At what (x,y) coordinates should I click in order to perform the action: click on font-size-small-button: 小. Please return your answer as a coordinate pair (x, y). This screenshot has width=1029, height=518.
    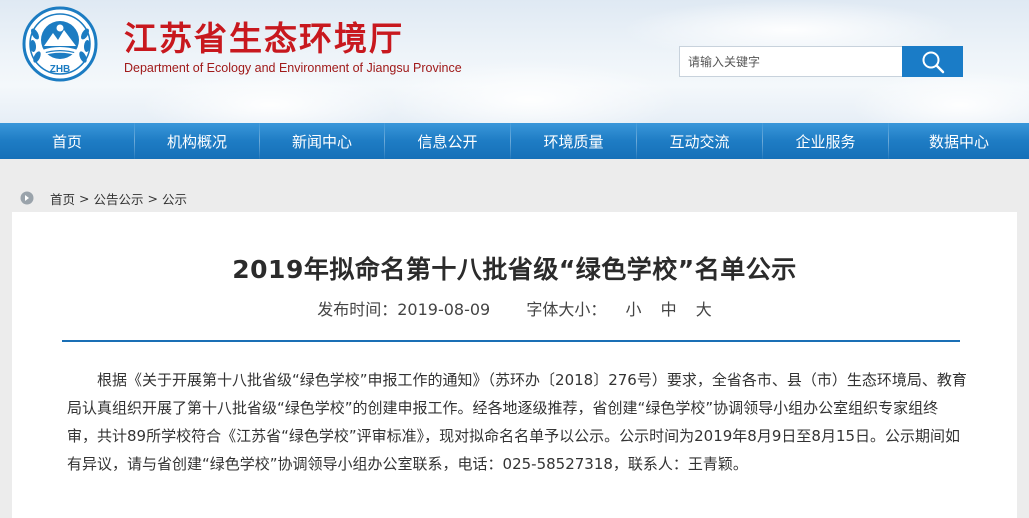
    Looking at the image, I should click on (634, 308).